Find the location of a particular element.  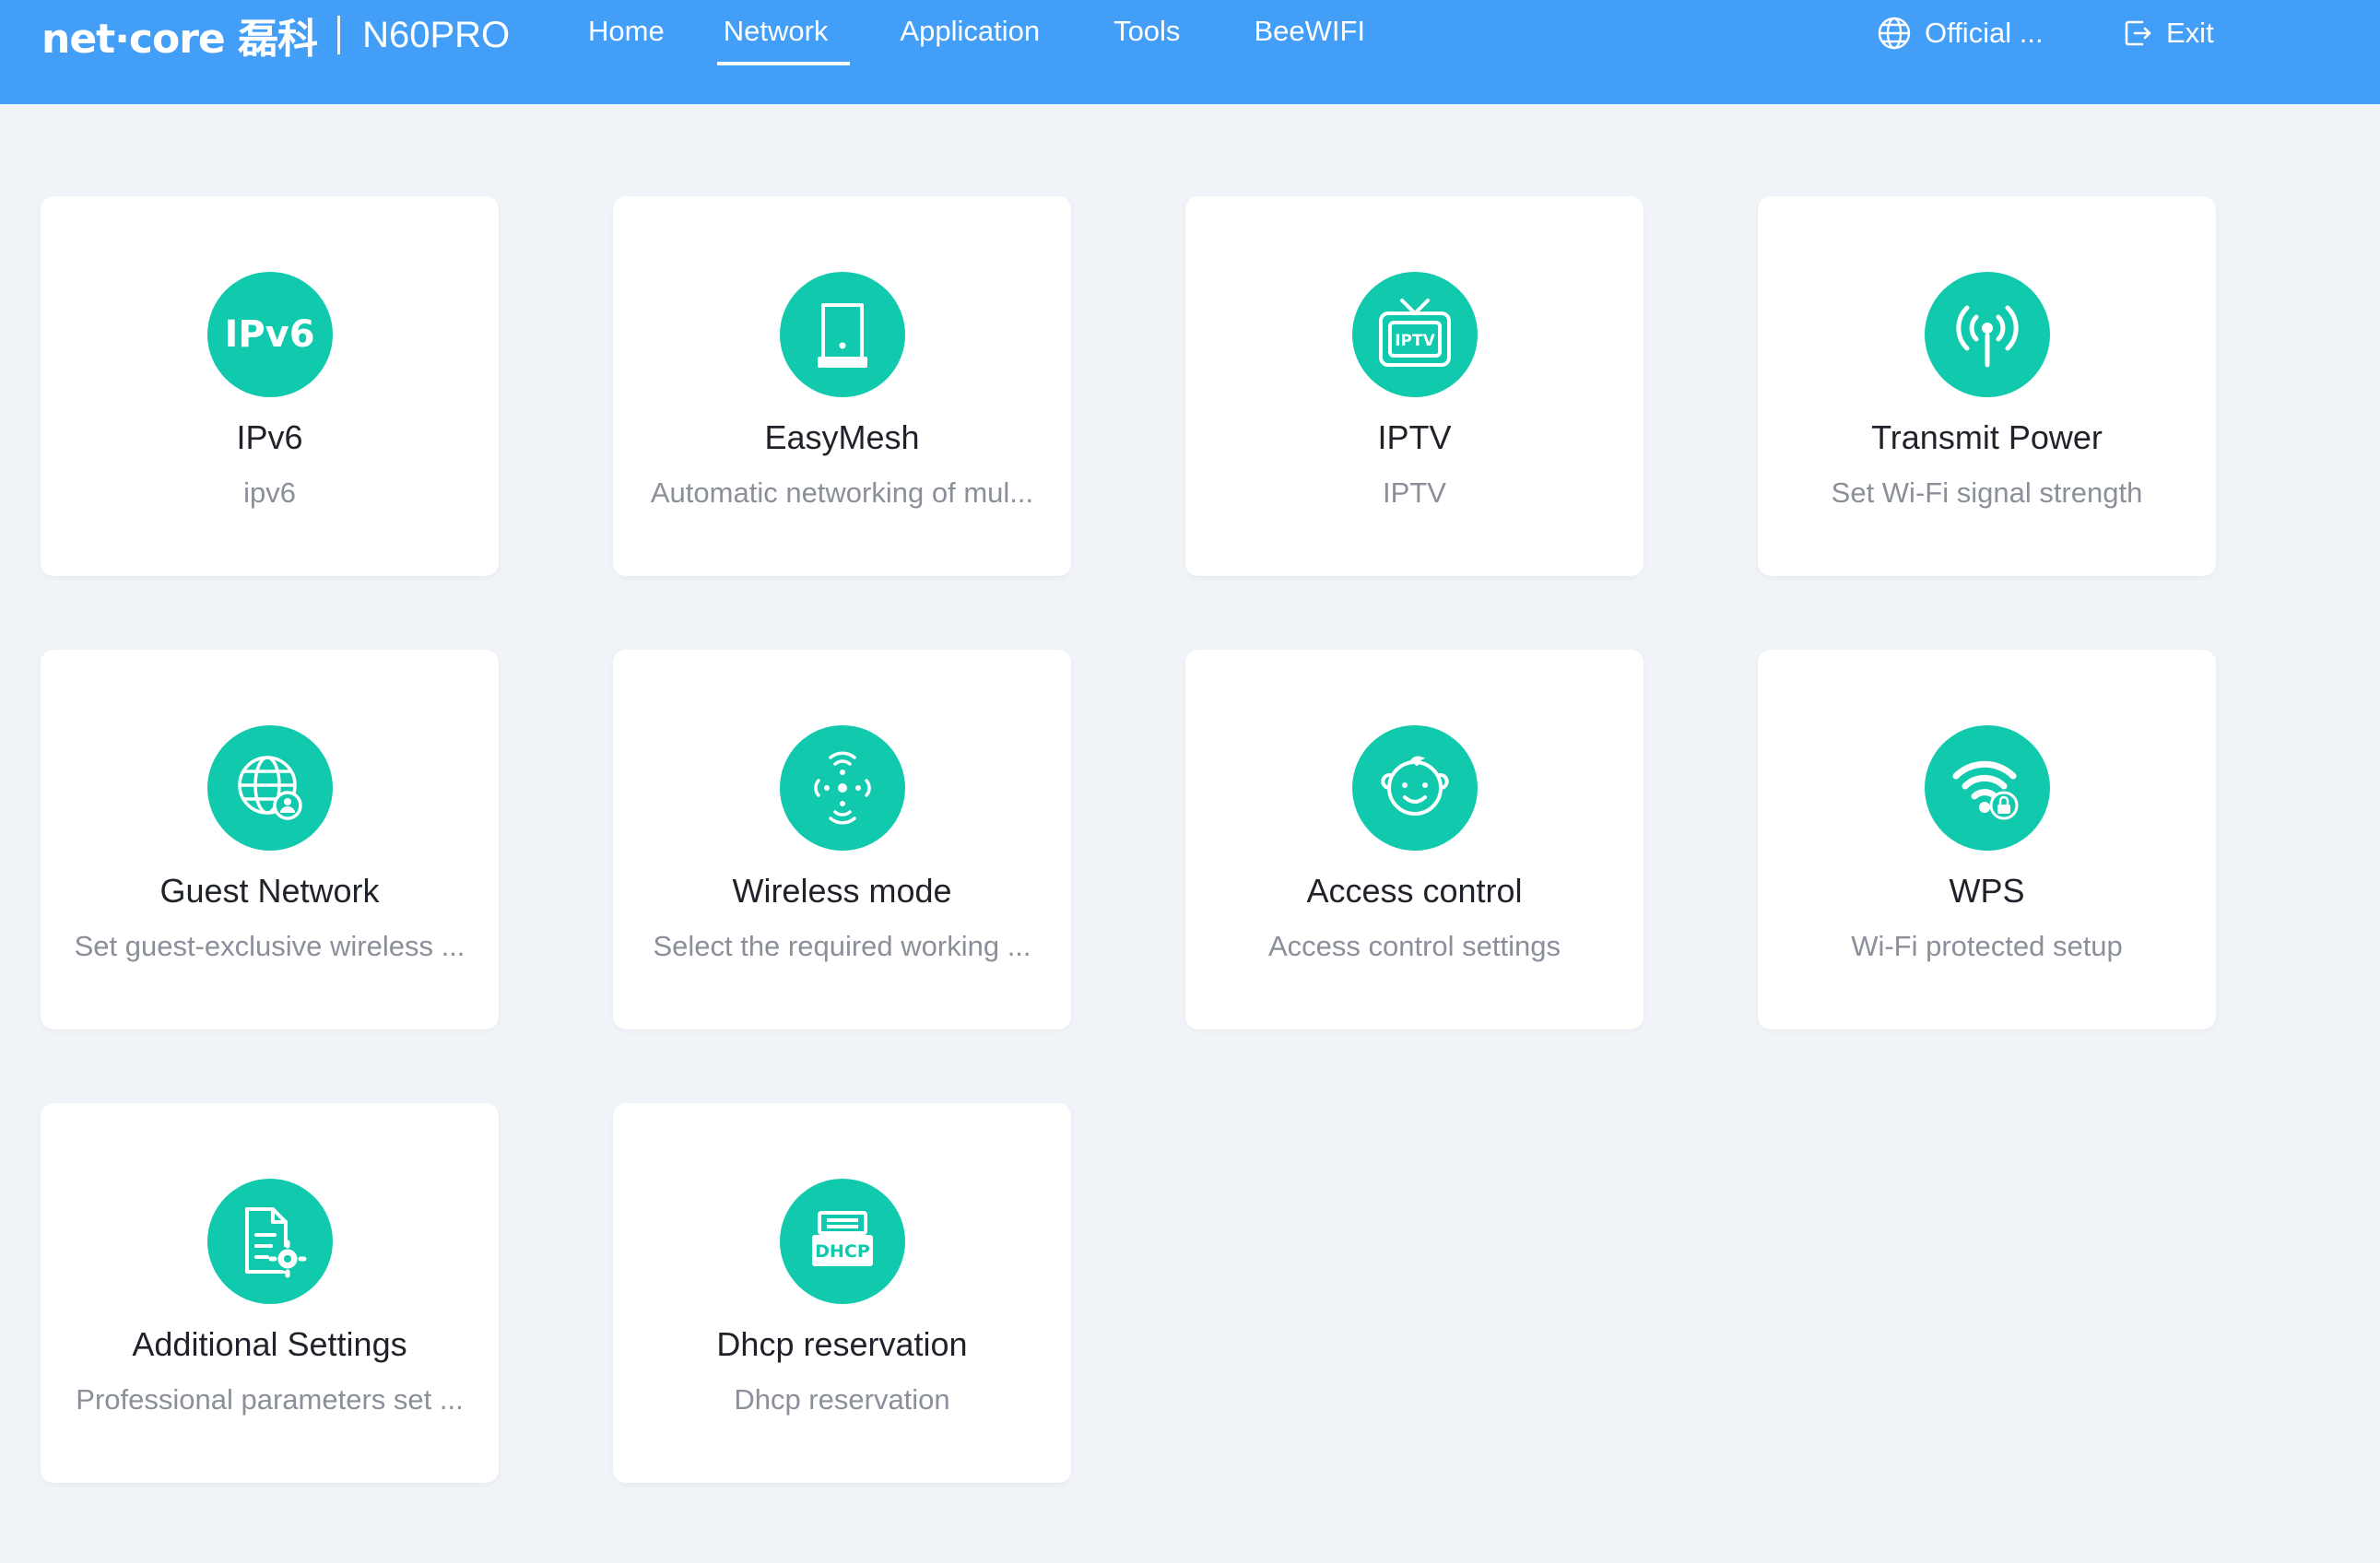

netcore-logo: net·core 磊科 is located at coordinates (179, 39).